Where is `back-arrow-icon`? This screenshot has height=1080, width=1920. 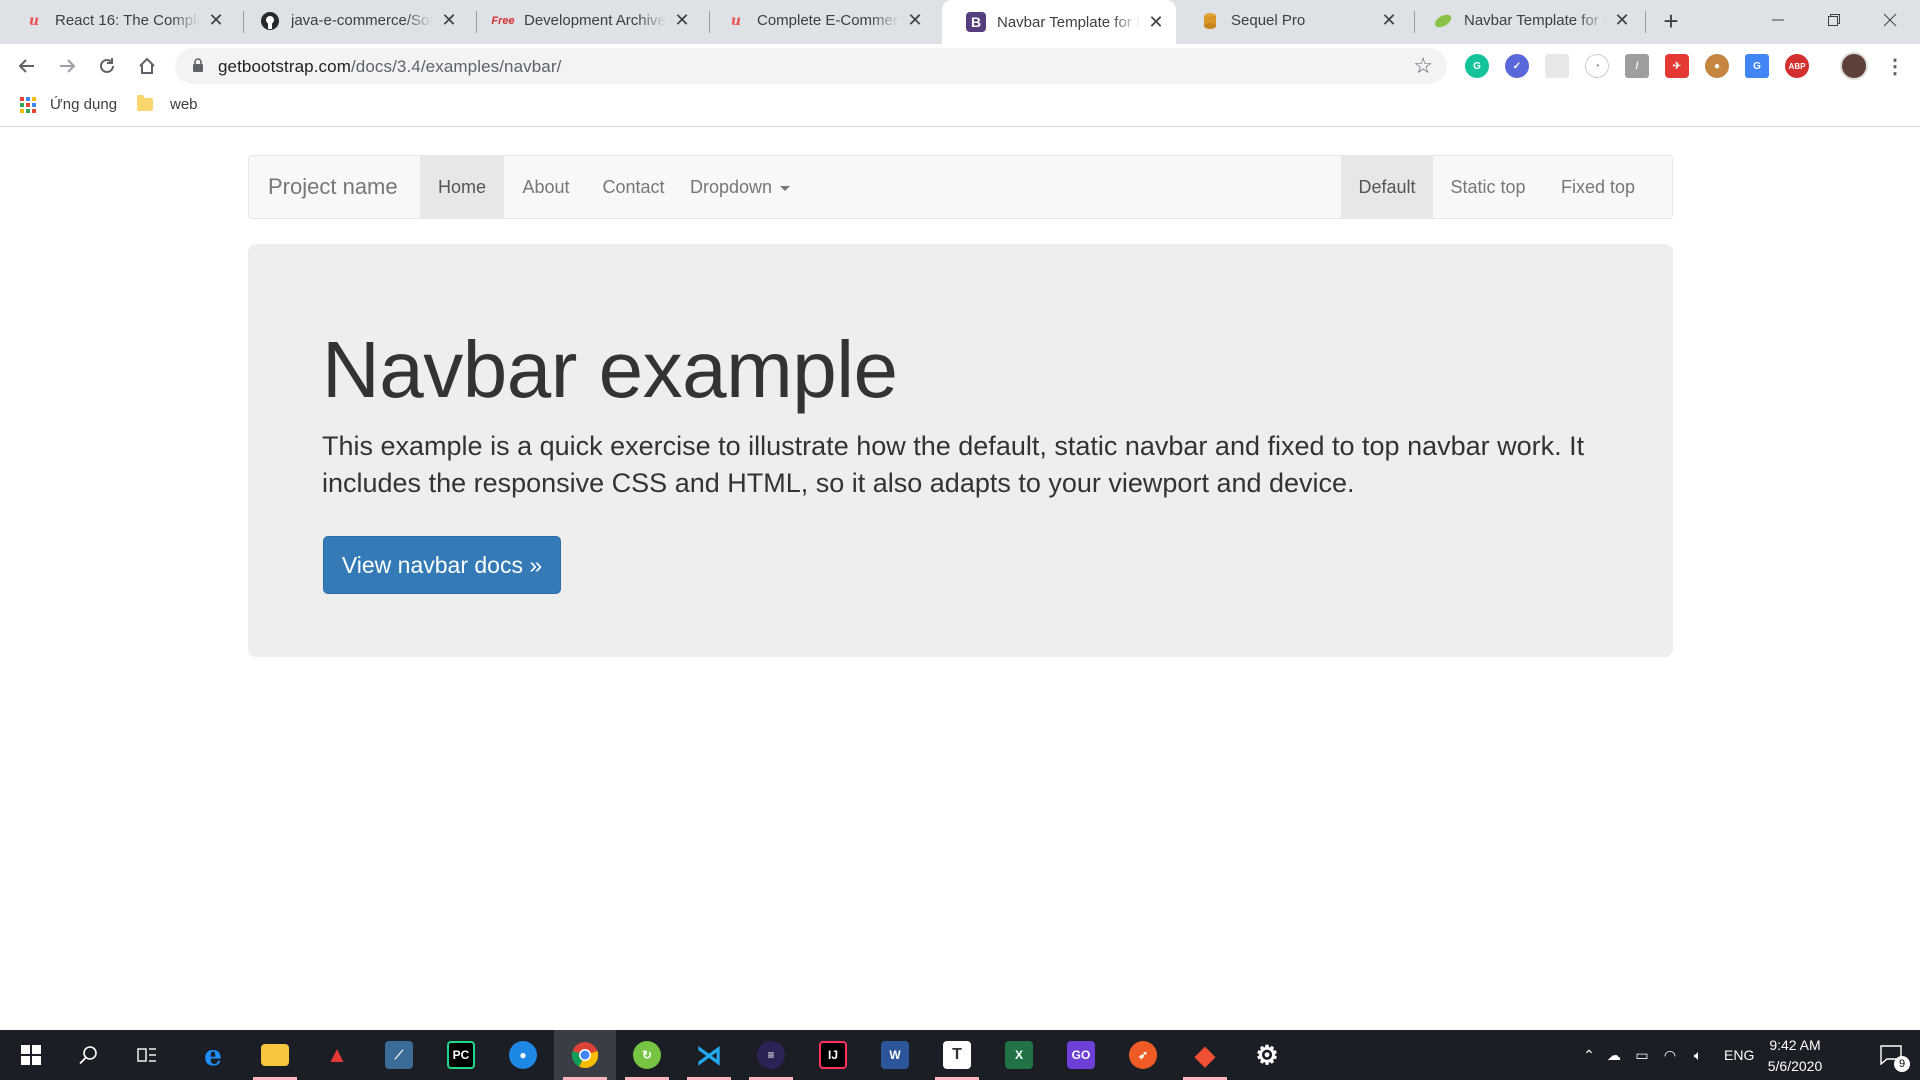
back-arrow-icon is located at coordinates (26, 66).